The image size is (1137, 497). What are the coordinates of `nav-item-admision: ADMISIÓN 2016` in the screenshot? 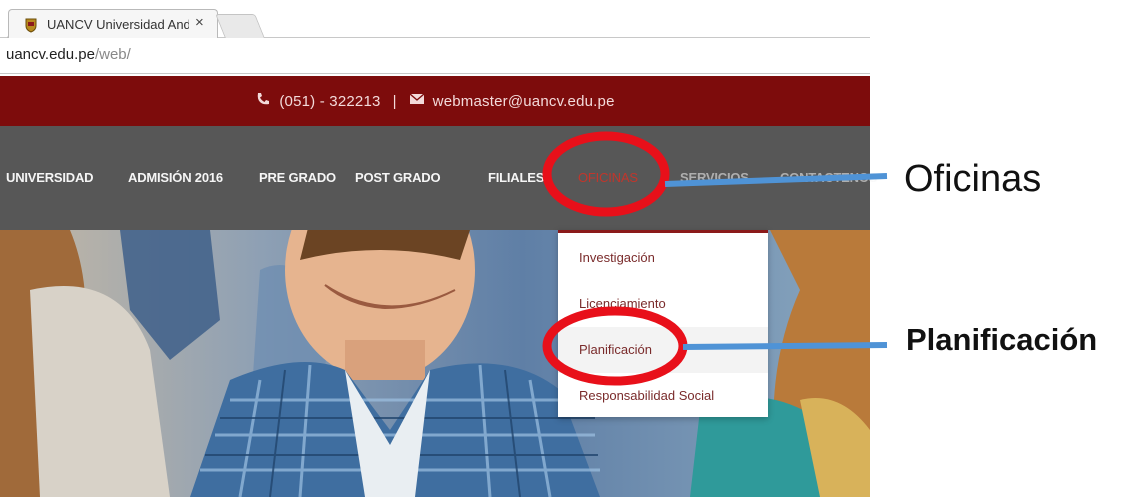 It's located at (175, 177).